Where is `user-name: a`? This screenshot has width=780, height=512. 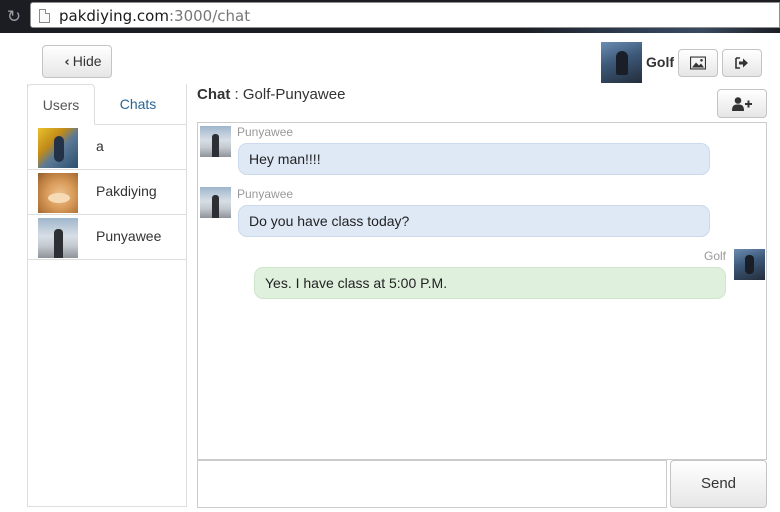 user-name: a is located at coordinates (100, 146).